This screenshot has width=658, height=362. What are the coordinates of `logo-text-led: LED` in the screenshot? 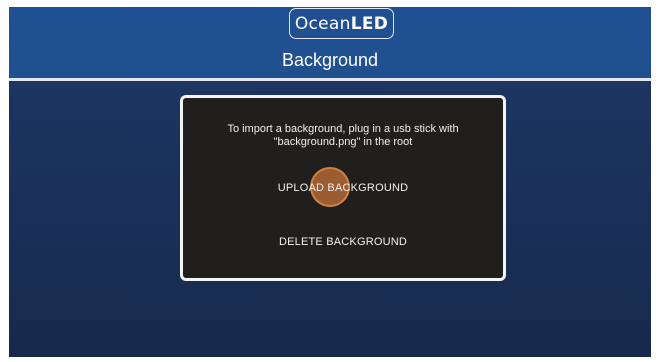 It's located at (369, 23).